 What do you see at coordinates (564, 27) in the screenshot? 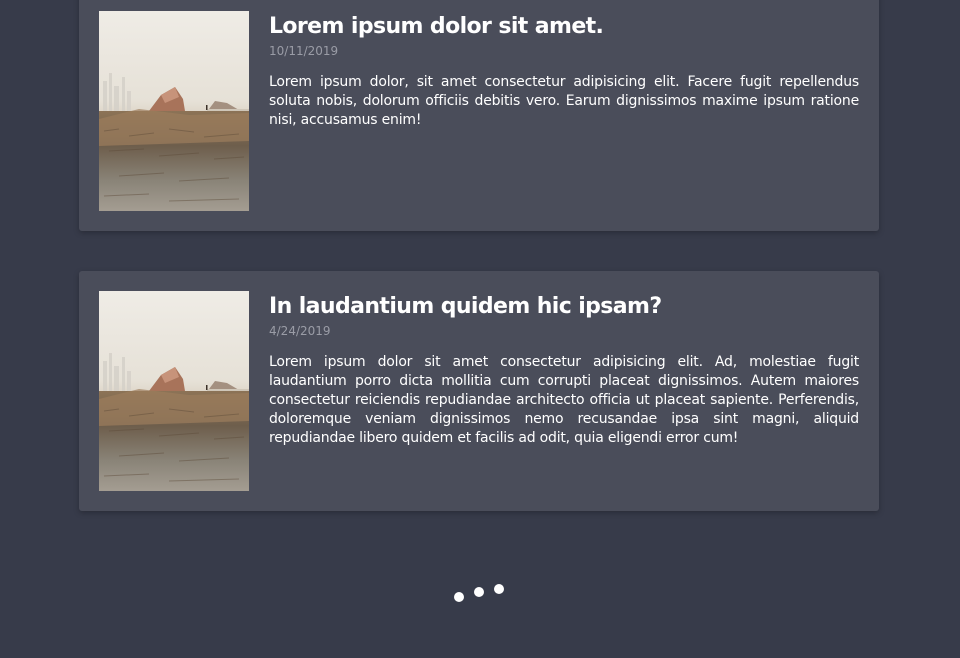
I see `post-title: Lorem ipsum dolor sit amet.` at bounding box center [564, 27].